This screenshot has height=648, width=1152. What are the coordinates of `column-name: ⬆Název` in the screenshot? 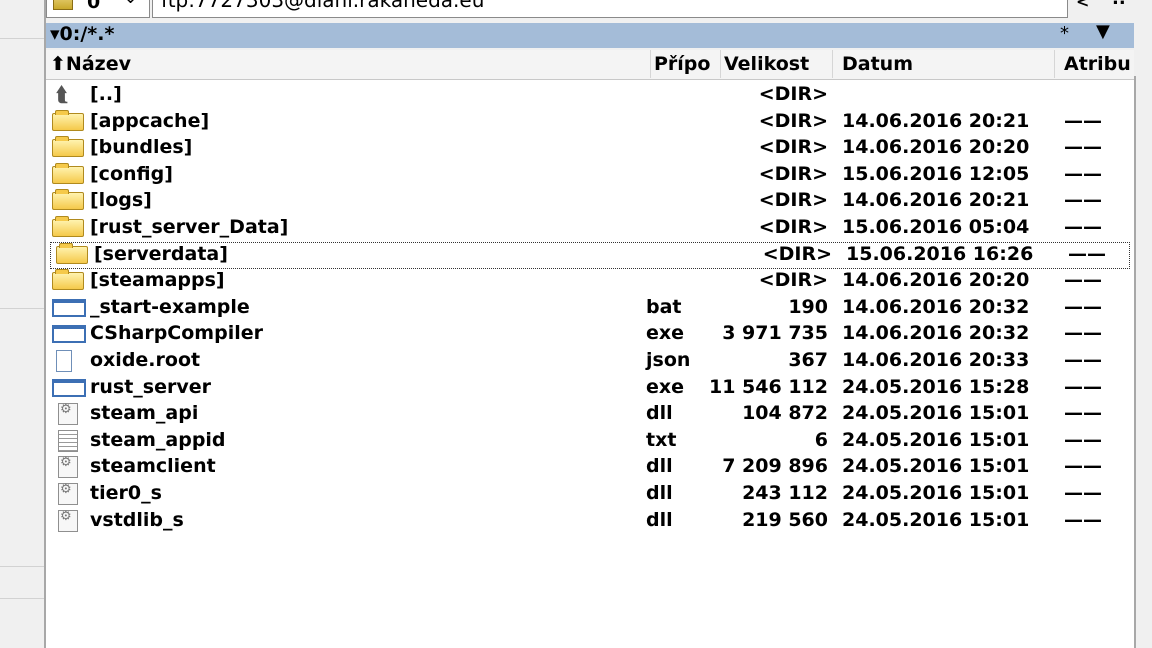 It's located at (90, 64).